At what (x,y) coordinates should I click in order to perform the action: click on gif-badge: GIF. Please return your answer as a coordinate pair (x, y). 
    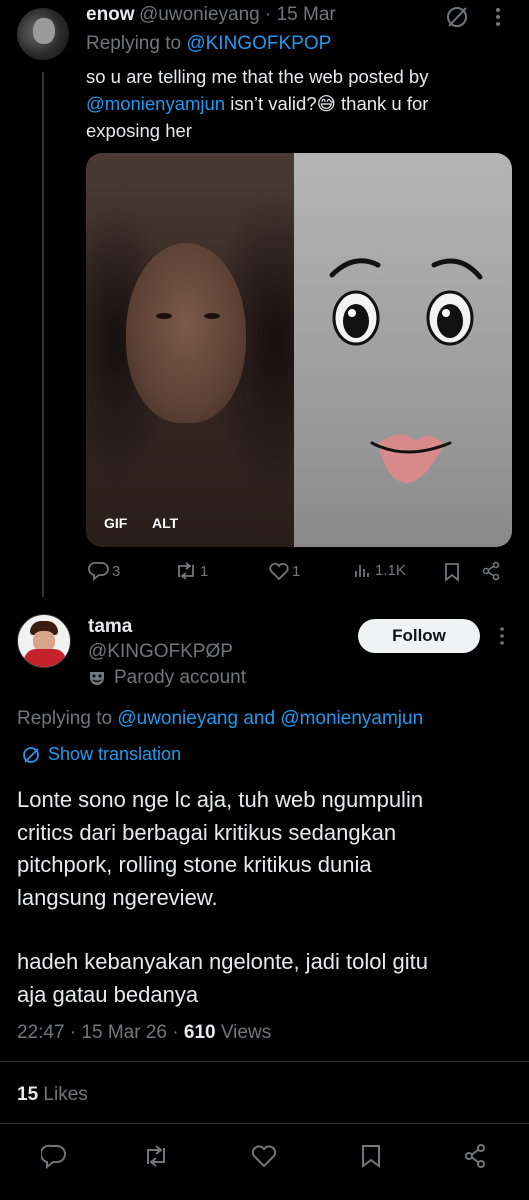
    Looking at the image, I should click on (116, 523).